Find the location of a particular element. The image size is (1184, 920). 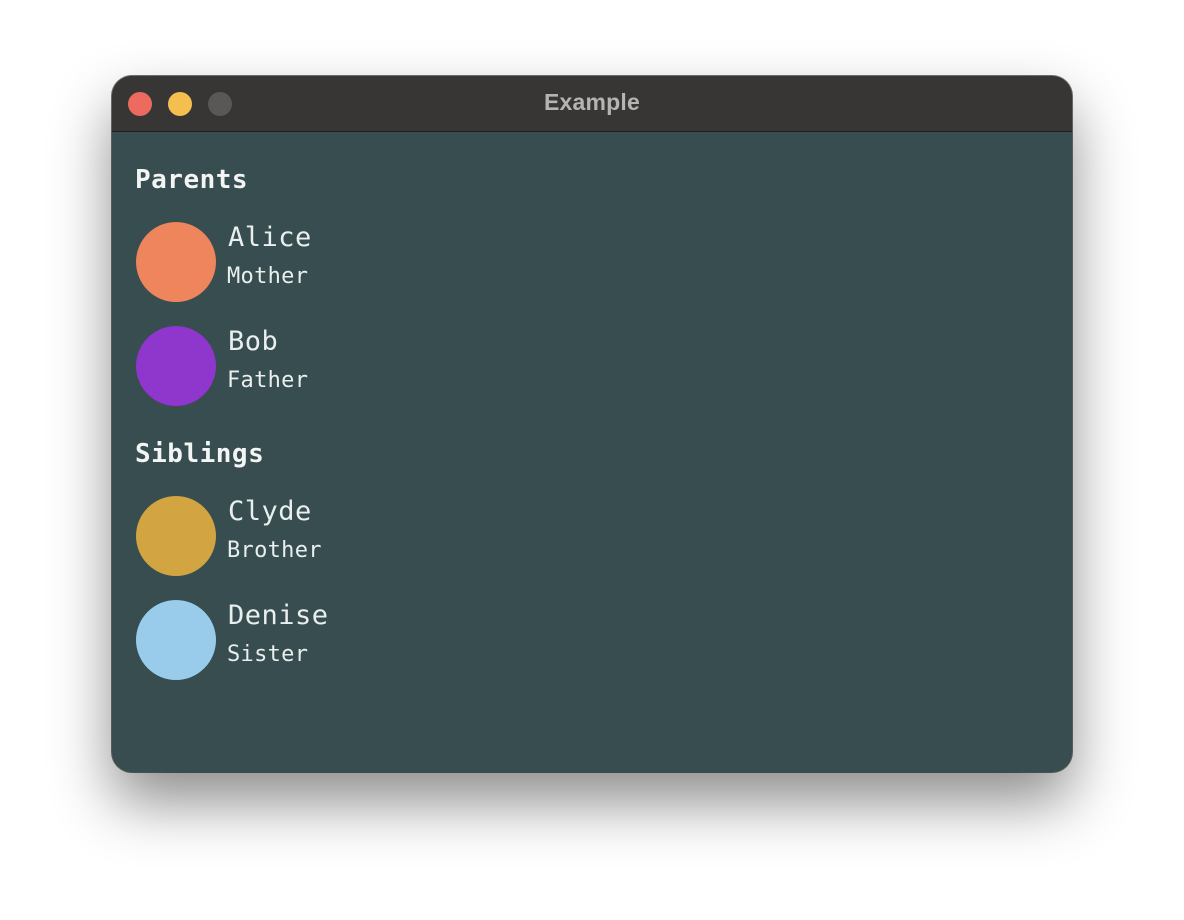

person-name: Alice is located at coordinates (270, 237).